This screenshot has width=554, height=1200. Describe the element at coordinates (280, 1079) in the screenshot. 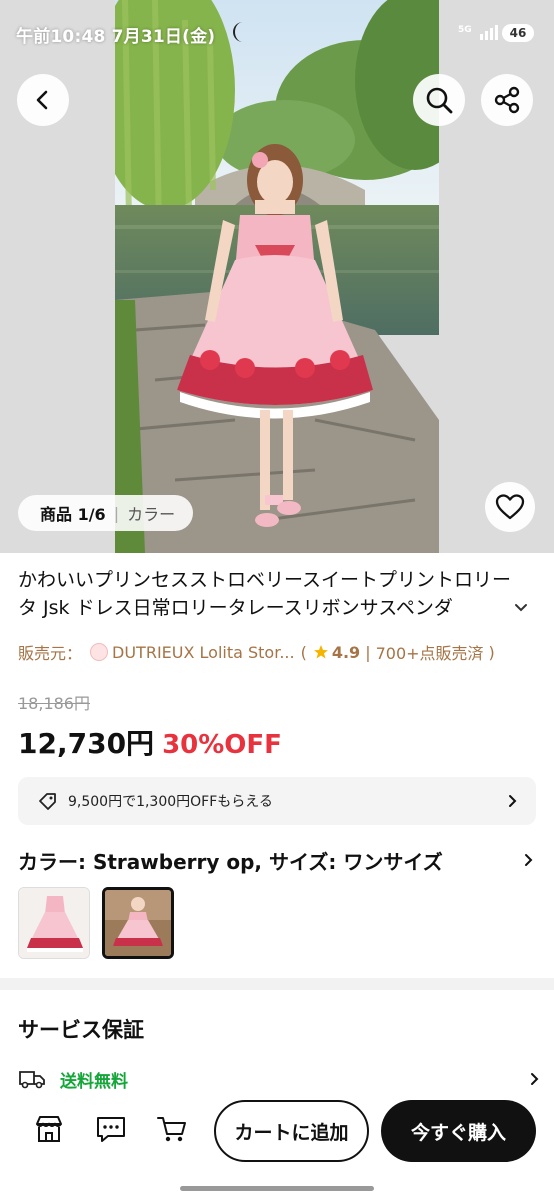

I see `shipping-row: 送料無料` at that location.